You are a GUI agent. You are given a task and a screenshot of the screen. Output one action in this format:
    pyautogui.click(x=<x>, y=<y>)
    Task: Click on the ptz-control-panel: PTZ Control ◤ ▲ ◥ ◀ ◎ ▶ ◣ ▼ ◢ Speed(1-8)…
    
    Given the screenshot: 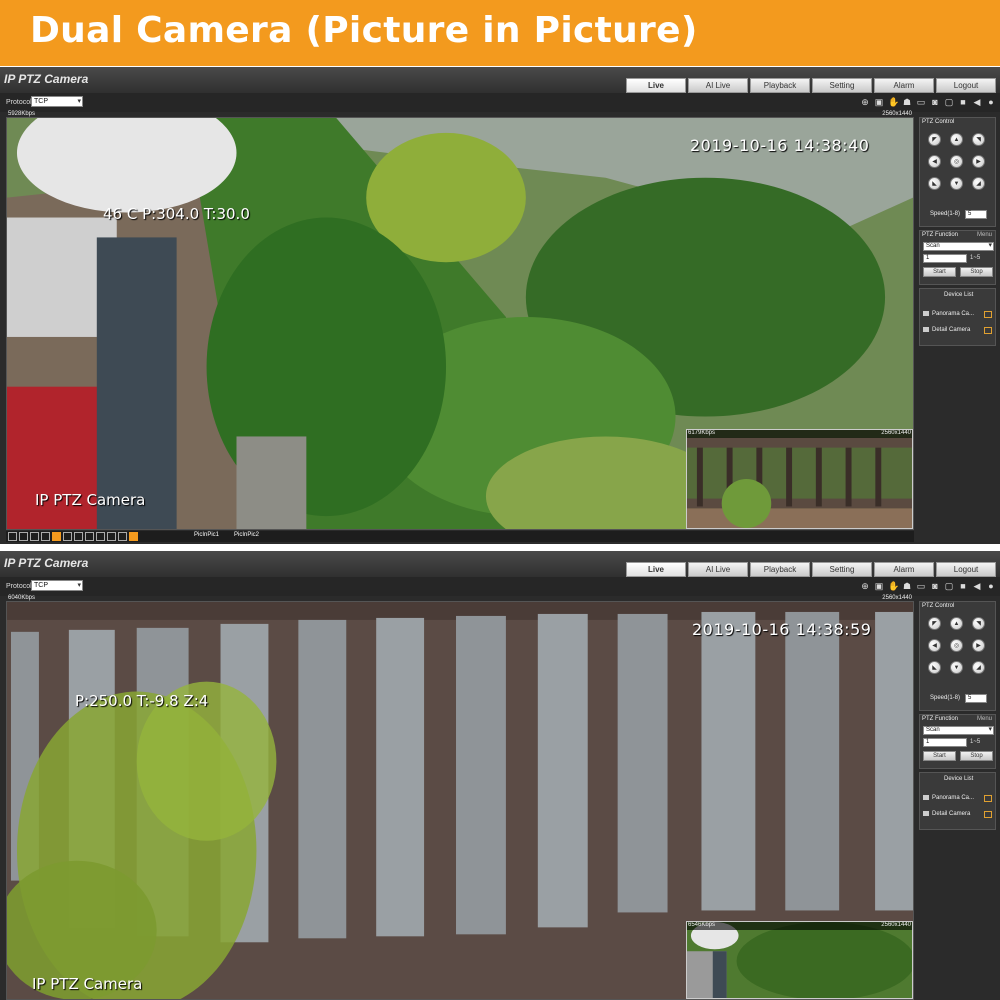 What is the action you would take?
    pyautogui.click(x=957, y=172)
    